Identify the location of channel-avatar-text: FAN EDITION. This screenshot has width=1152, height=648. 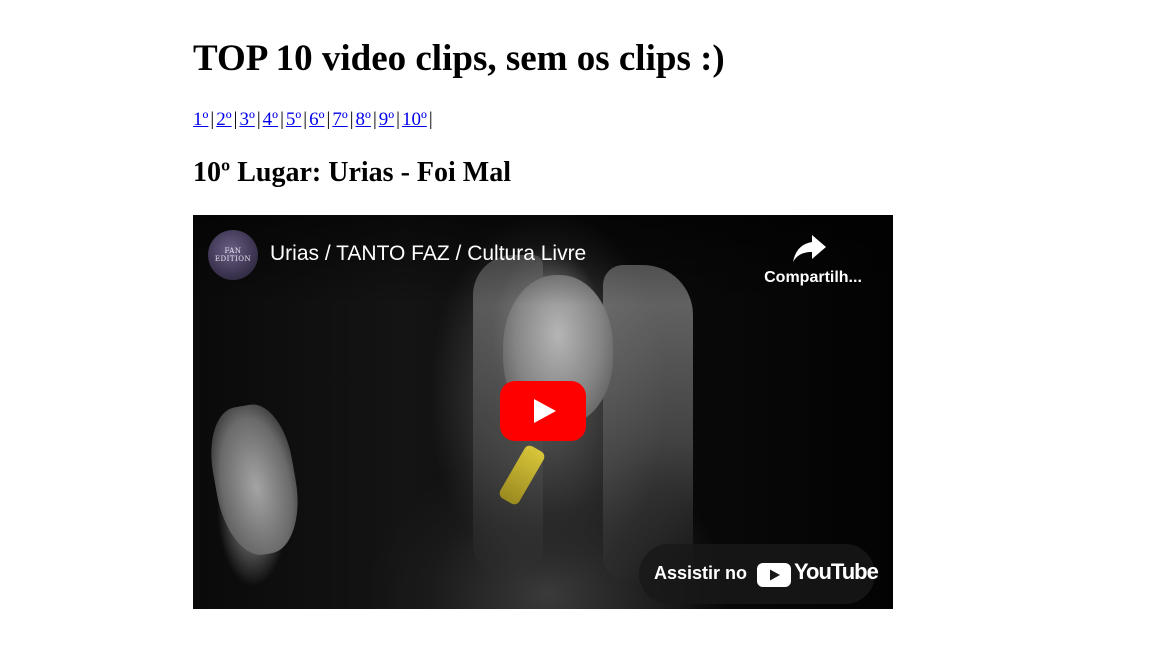
(233, 255).